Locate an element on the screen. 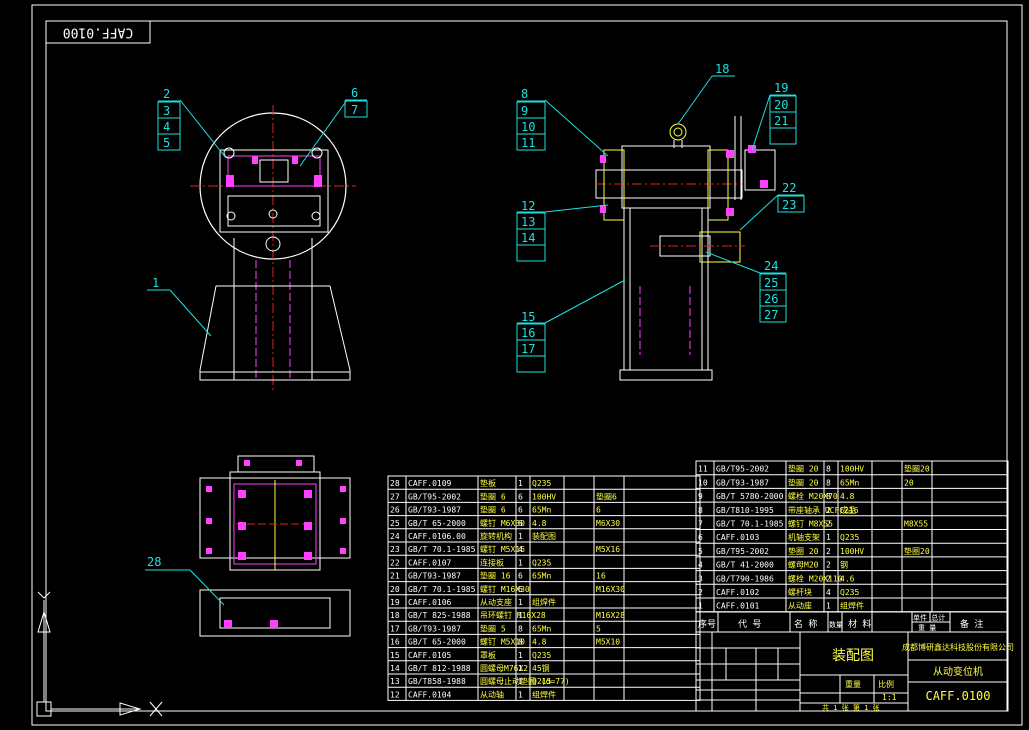 The height and width of the screenshot is (730, 1029). balloon-7: 7 is located at coordinates (354, 110).